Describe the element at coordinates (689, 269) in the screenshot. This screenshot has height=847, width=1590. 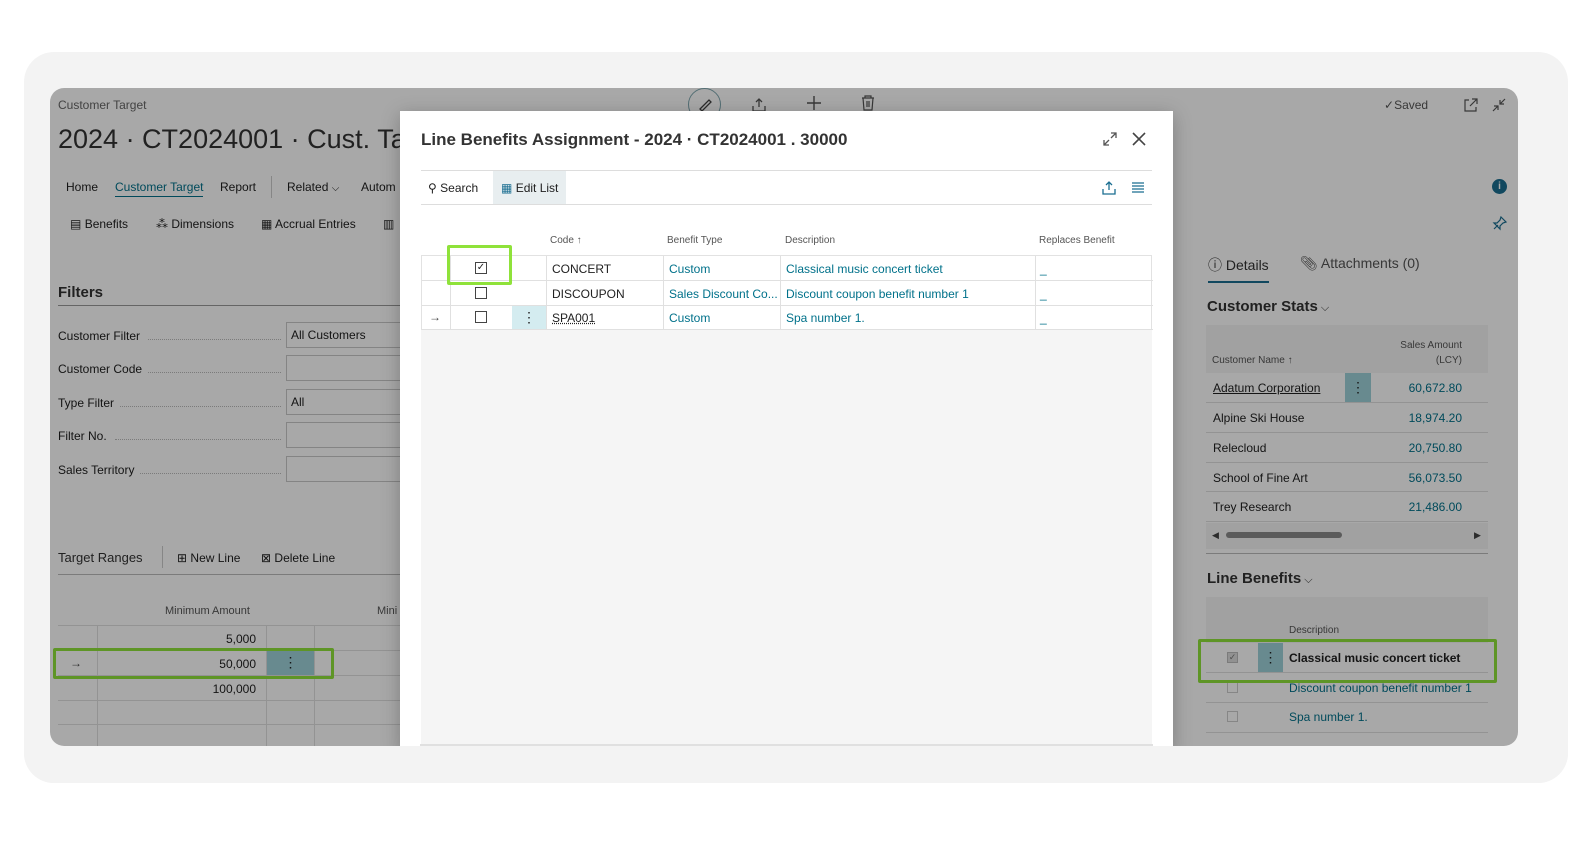
I see `row-1-type: Custom` at that location.